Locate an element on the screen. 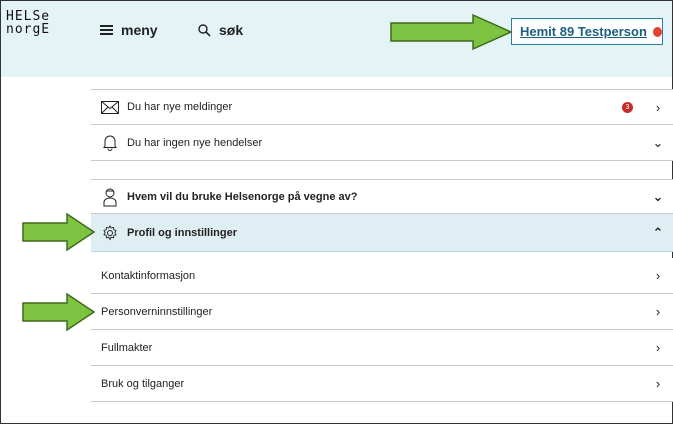 This screenshot has width=673, height=424. events-label: Du har ingen nye hendelser is located at coordinates (195, 142).